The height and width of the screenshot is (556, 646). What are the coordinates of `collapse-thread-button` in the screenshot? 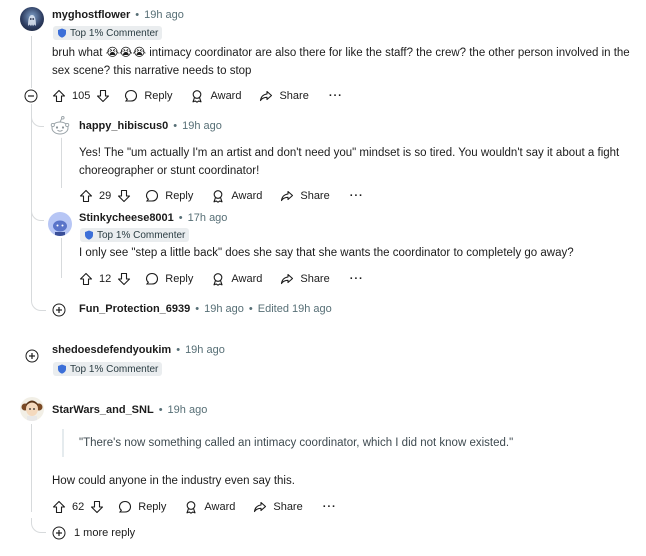 It's located at (31, 96).